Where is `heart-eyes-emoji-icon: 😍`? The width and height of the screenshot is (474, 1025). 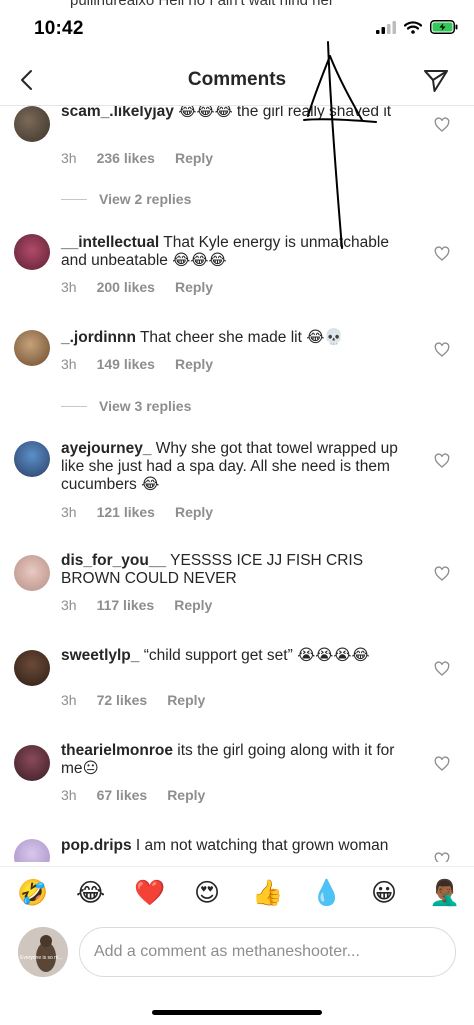
heart-eyes-emoji-icon: 😍 is located at coordinates (207, 893).